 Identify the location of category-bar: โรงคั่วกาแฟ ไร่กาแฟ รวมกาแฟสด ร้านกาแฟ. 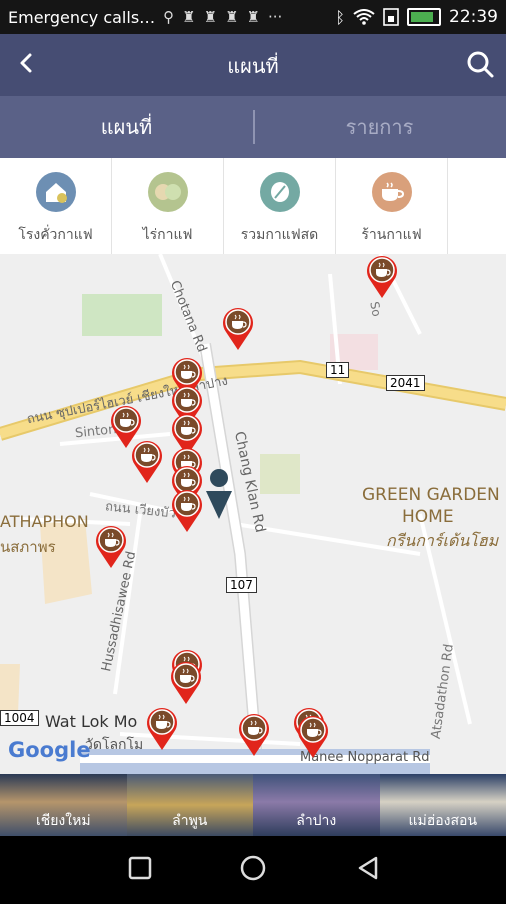
(253, 206).